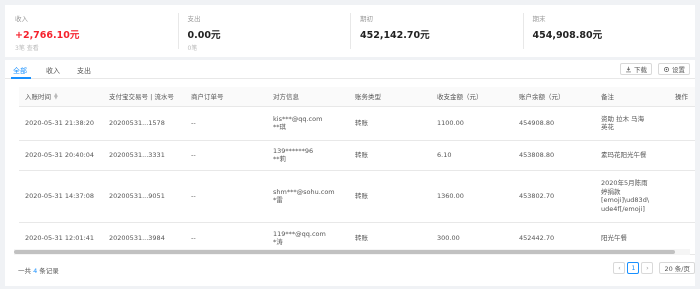  What do you see at coordinates (194, 19) in the screenshot?
I see `stat-label: 支出` at bounding box center [194, 19].